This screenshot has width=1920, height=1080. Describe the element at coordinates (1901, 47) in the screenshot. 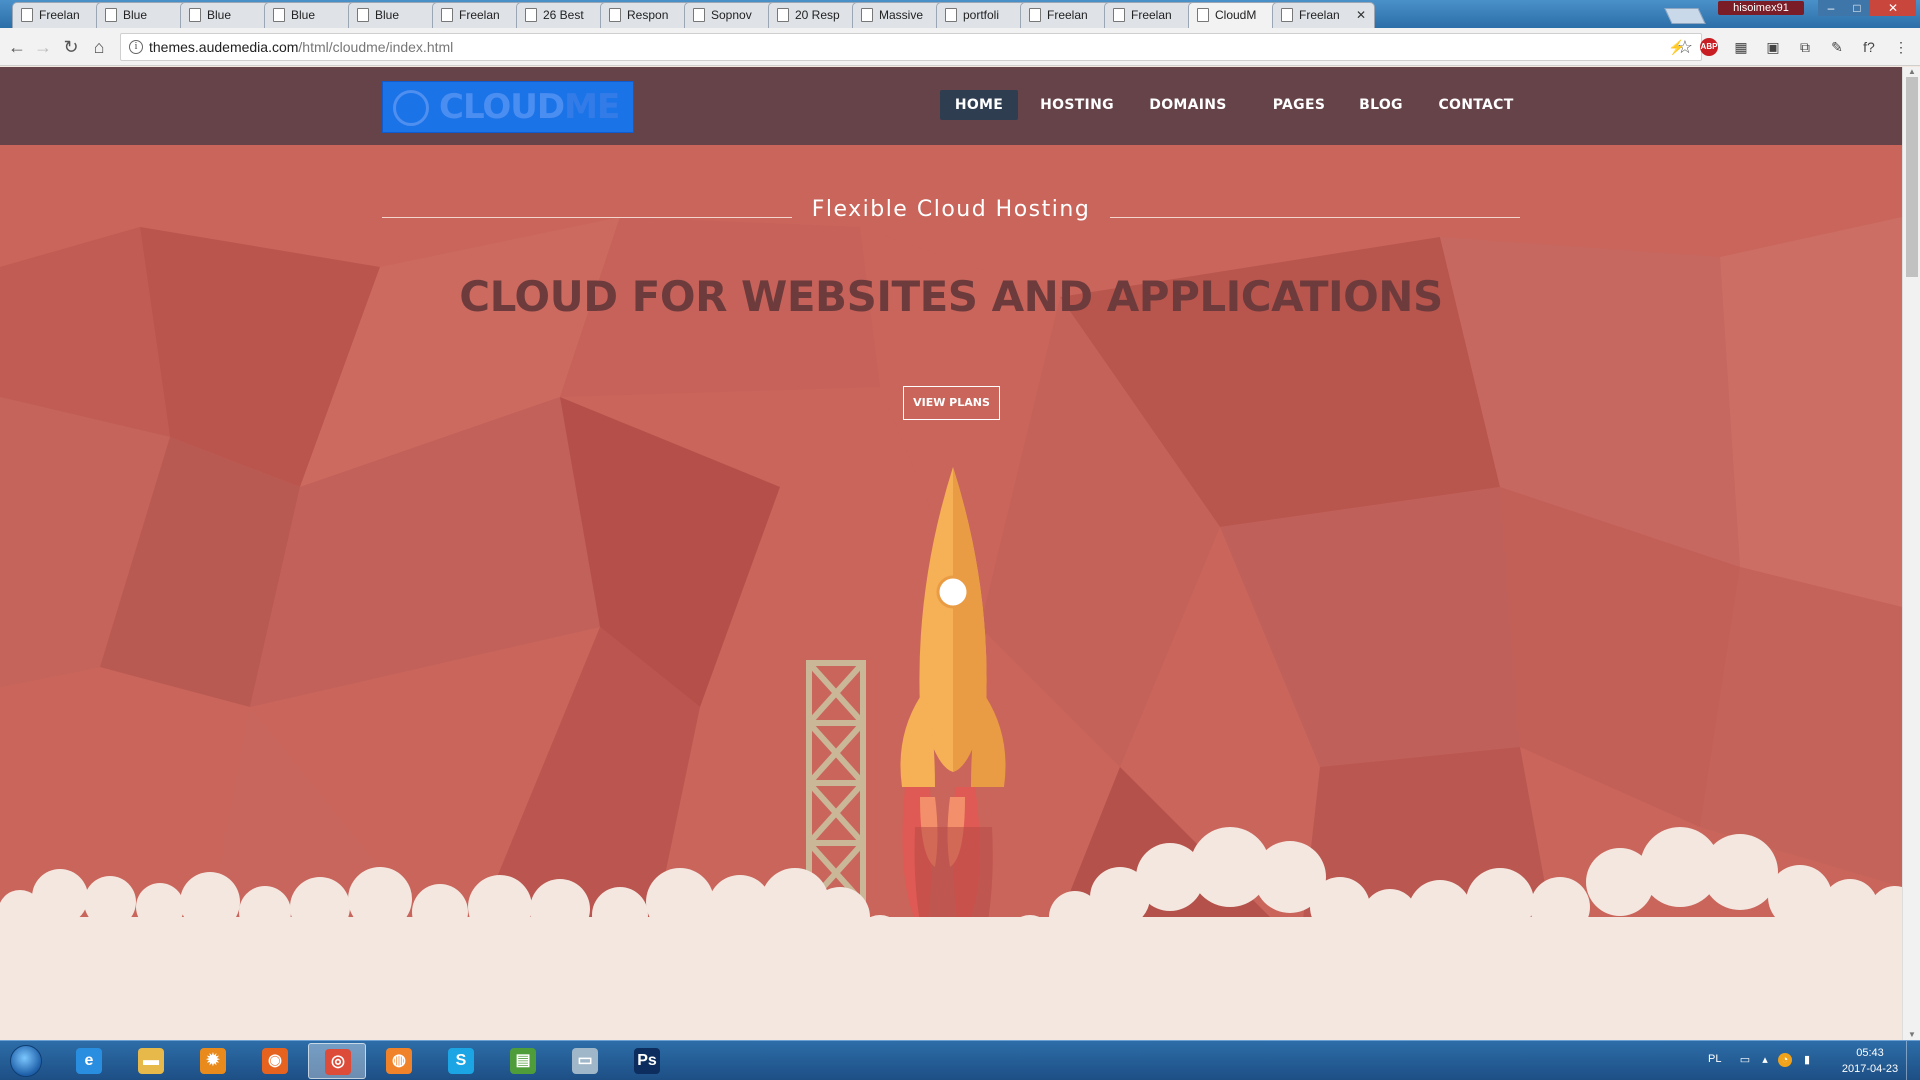

I see `menu-kebab-icon: ⋮` at that location.